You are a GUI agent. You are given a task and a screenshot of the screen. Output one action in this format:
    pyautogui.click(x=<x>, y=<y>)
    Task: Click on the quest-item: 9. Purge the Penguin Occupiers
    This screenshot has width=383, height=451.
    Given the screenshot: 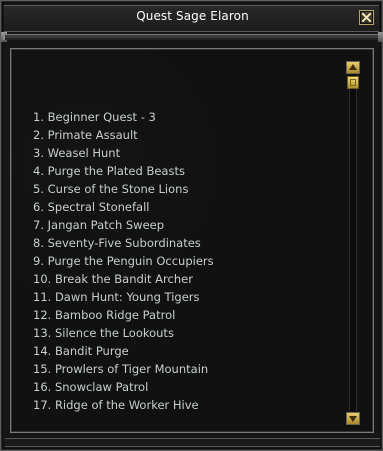 What is the action you would take?
    pyautogui.click(x=123, y=261)
    